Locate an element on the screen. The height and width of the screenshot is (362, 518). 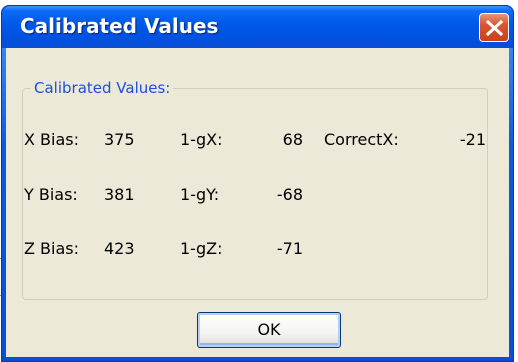
close-button is located at coordinates (494, 27).